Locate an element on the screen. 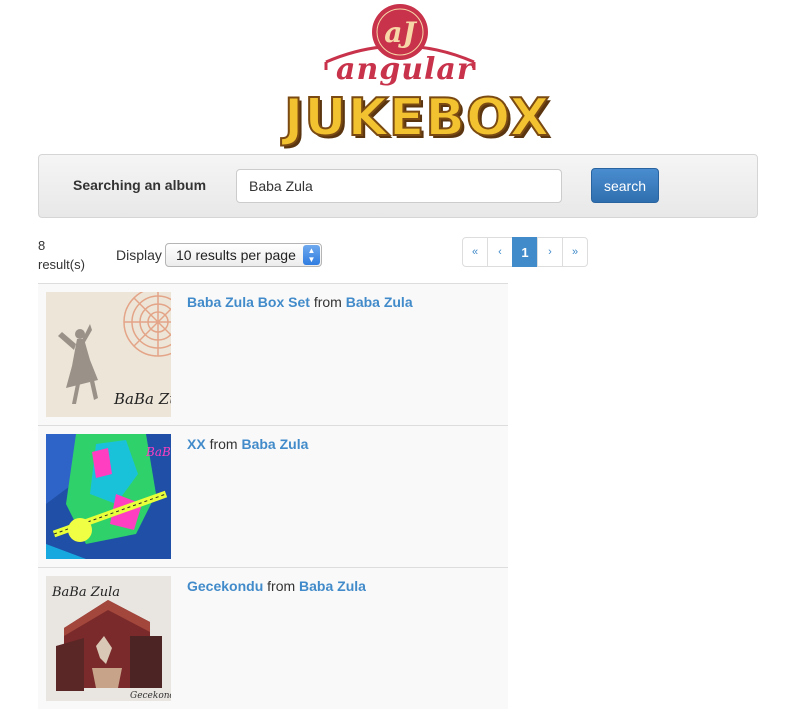 Image resolution: width=797 pixels, height=716 pixels. search-panel: Searching an album search is located at coordinates (398, 186).